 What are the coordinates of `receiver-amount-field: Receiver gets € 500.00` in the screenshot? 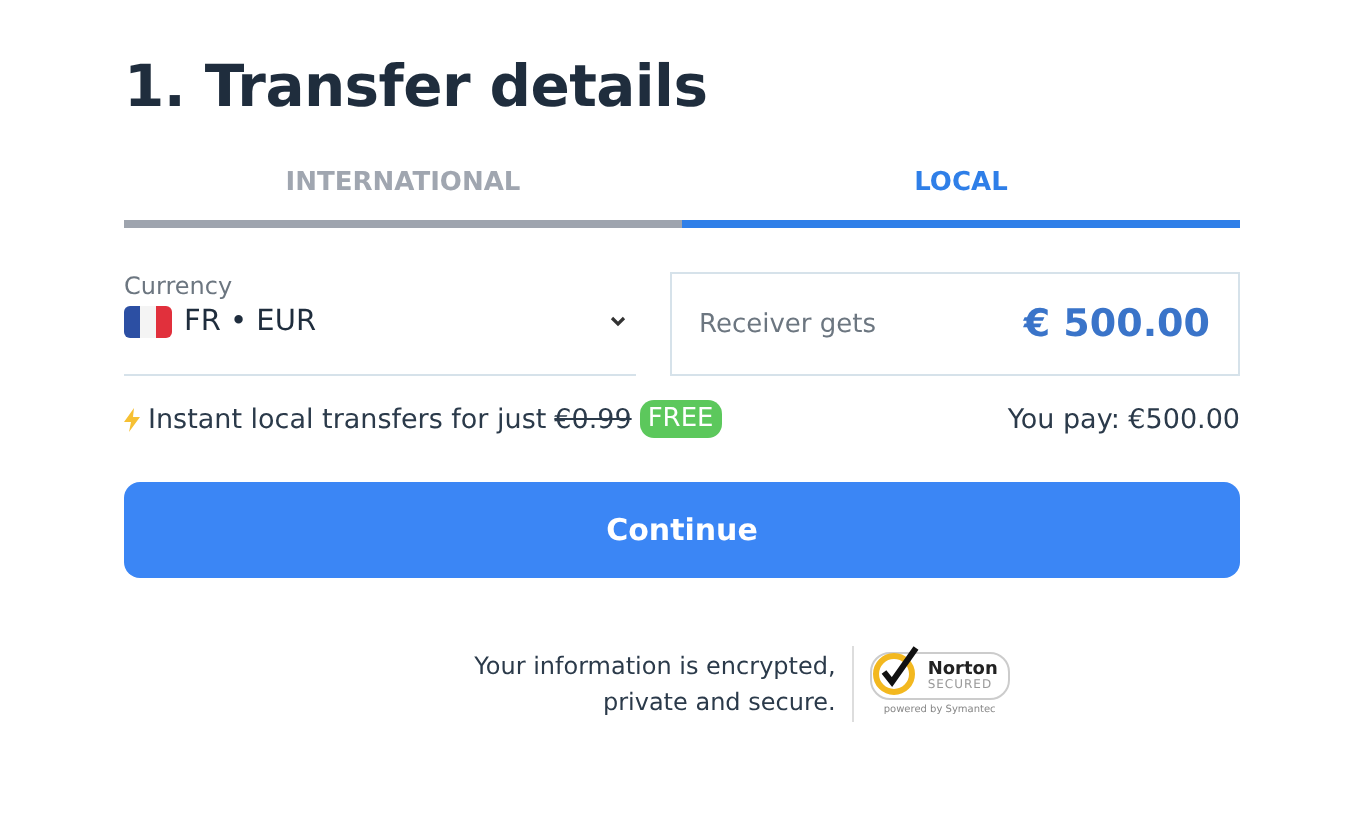 It's located at (954, 324).